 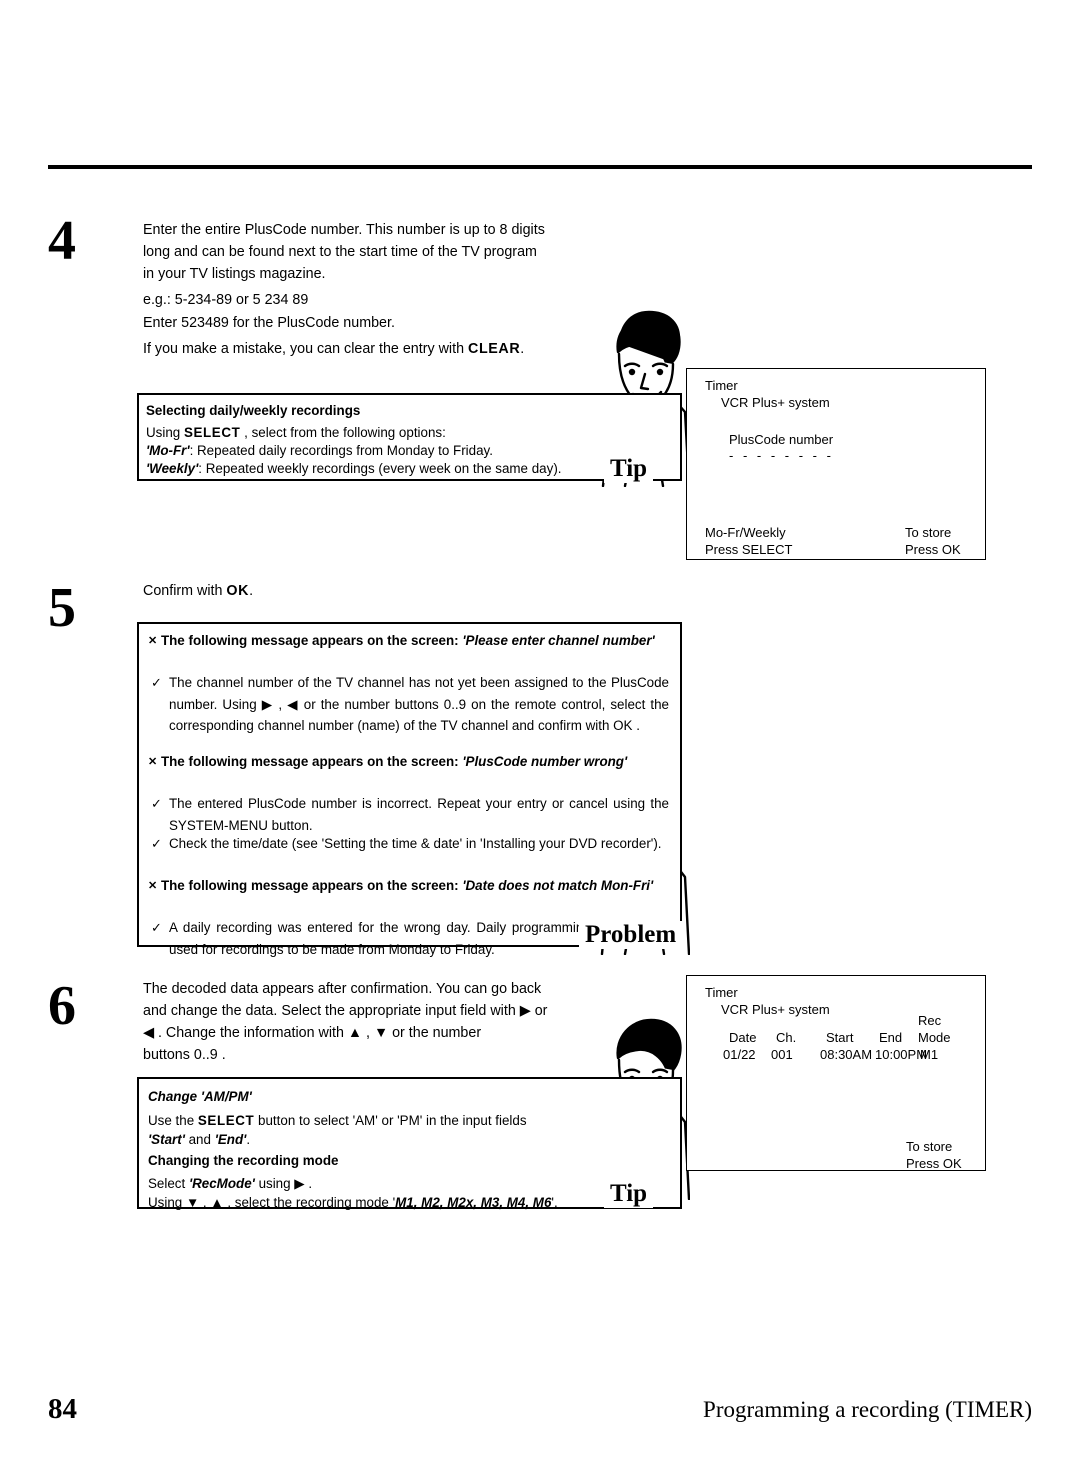 I want to click on tv2-header-start: Start, so click(x=840, y=1037).